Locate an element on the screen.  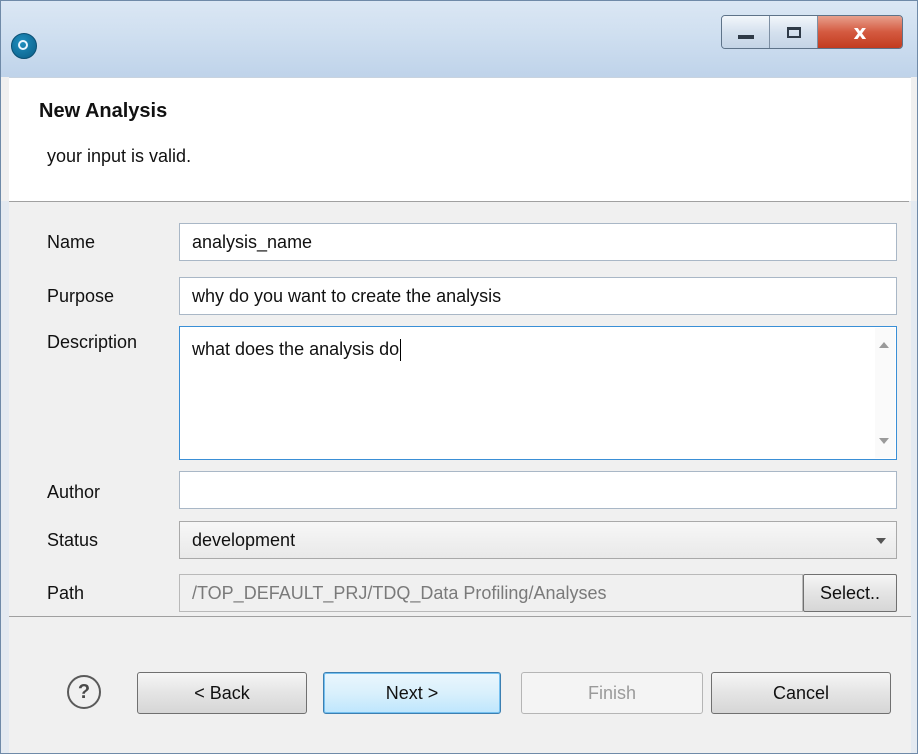
scroll-down-icon is located at coordinates (884, 441).